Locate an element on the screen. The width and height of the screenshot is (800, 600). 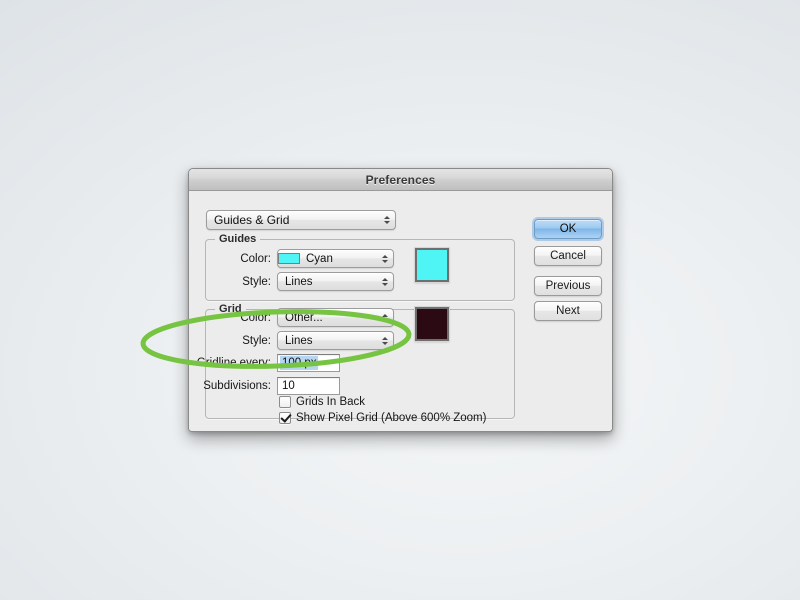
guides-color-row: Color: Cyan is located at coordinates (358, 258).